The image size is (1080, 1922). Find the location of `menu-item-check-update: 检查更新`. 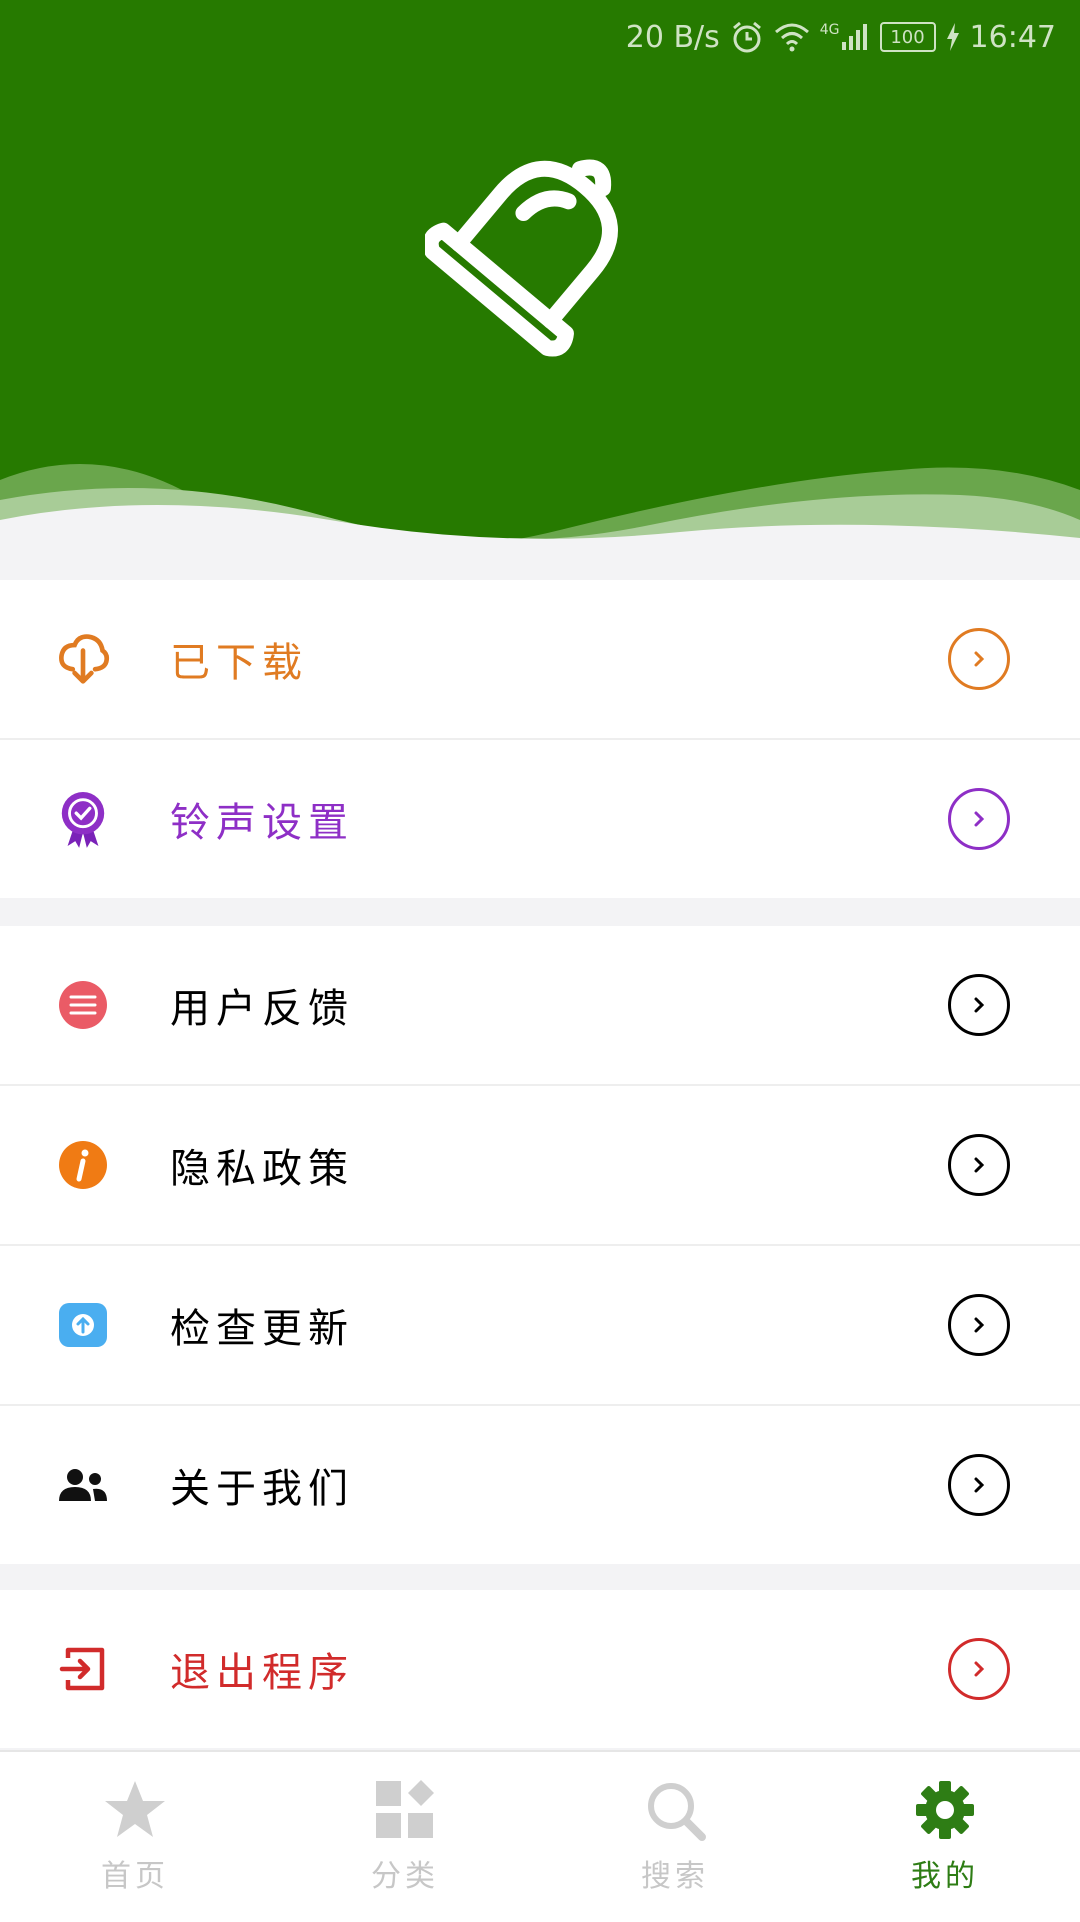

menu-item-check-update: 检查更新 is located at coordinates (540, 1326).